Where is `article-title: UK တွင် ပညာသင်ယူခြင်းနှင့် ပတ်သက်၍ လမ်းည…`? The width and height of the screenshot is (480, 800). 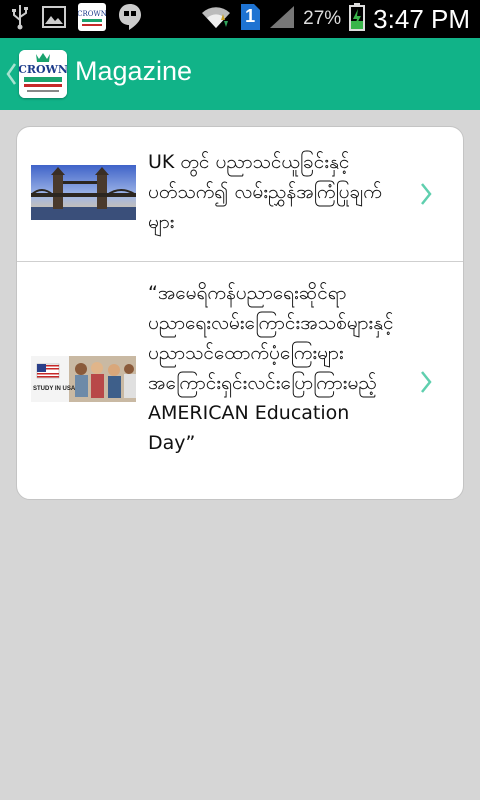
article-title: UK တွင် ပညာသင်ယူခြင်းနှင့် ပတ်သက်၍ လမ်းည… is located at coordinates (265, 192).